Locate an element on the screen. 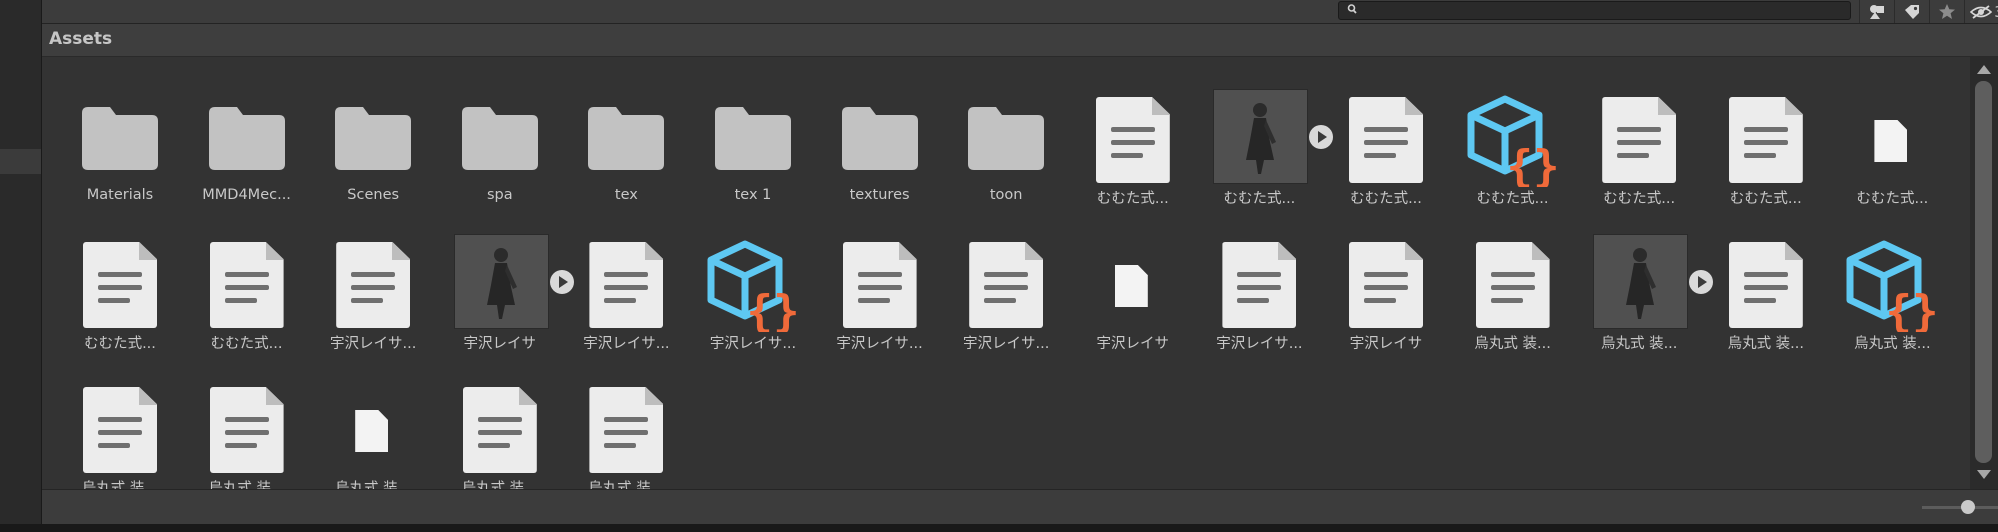 This screenshot has height=532, width=1998. icon-size-slider-knob is located at coordinates (1968, 507).